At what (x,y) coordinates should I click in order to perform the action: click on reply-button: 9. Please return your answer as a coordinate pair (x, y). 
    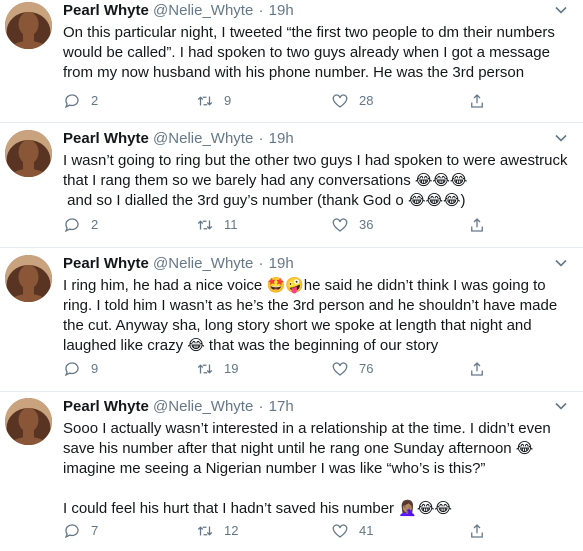
    Looking at the image, I should click on (80, 369).